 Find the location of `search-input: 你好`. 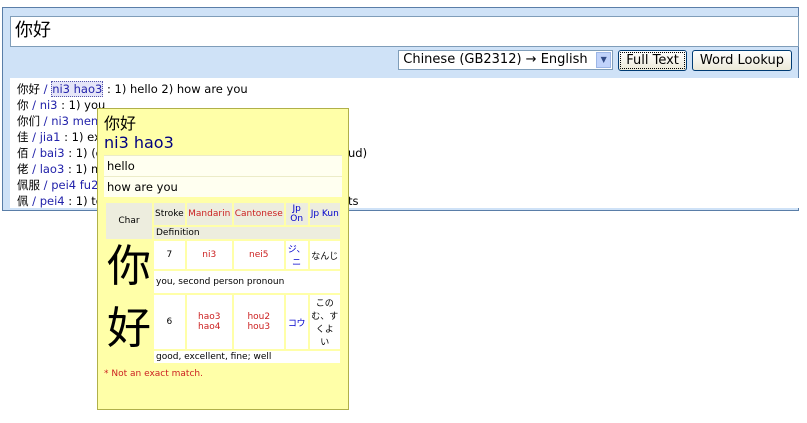

search-input: 你好 is located at coordinates (404, 31).